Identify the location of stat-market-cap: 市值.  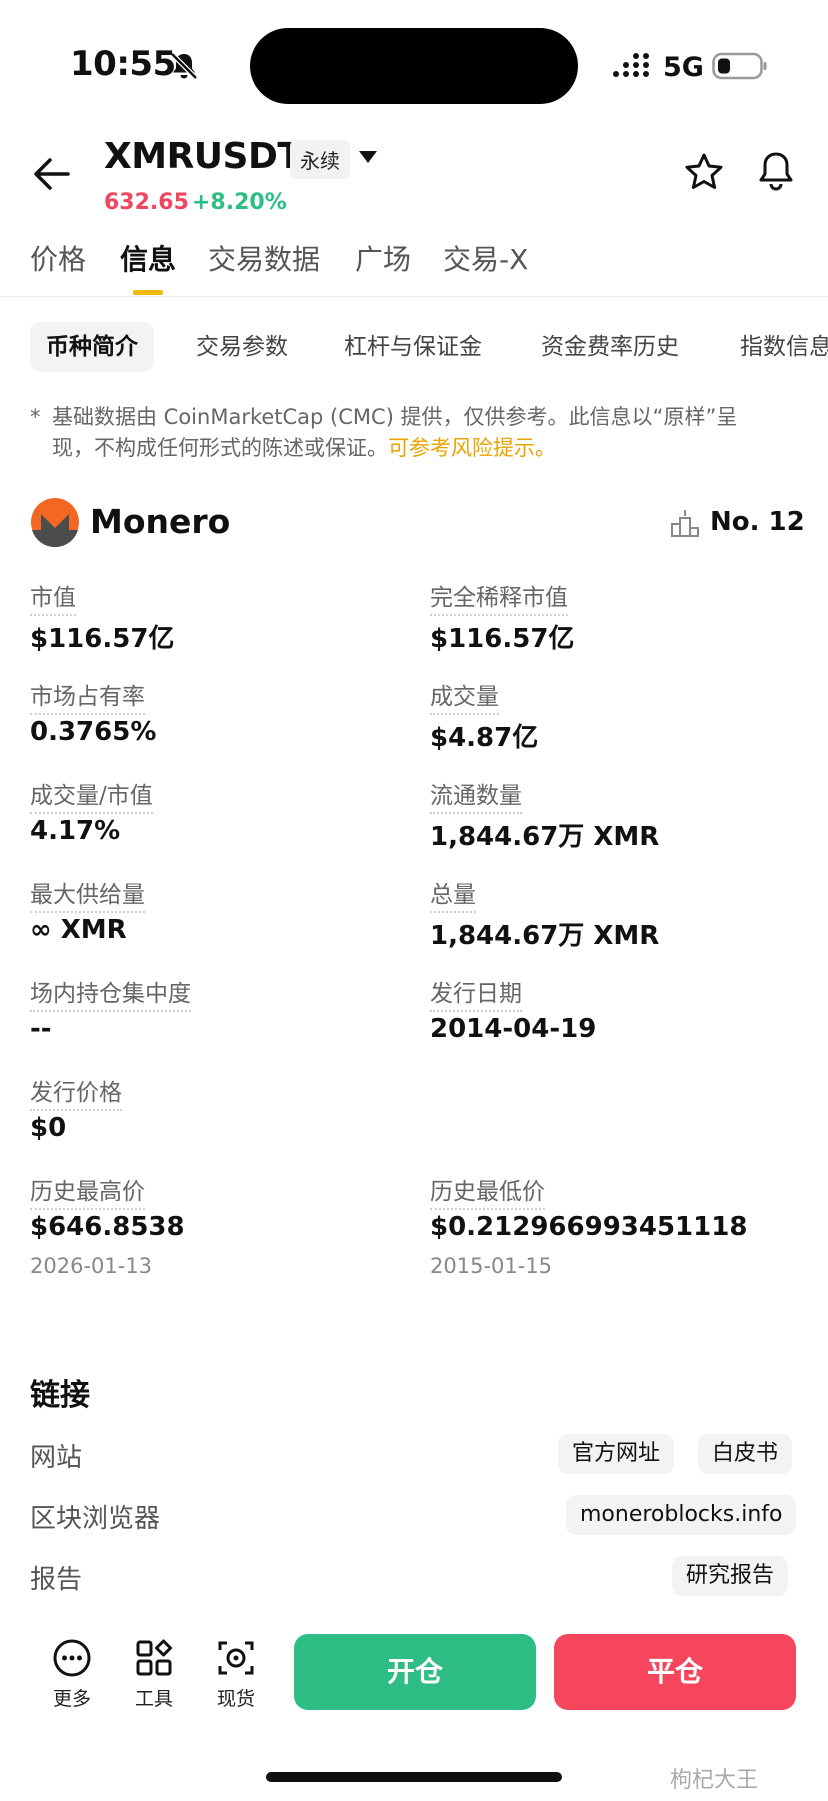
(53, 597).